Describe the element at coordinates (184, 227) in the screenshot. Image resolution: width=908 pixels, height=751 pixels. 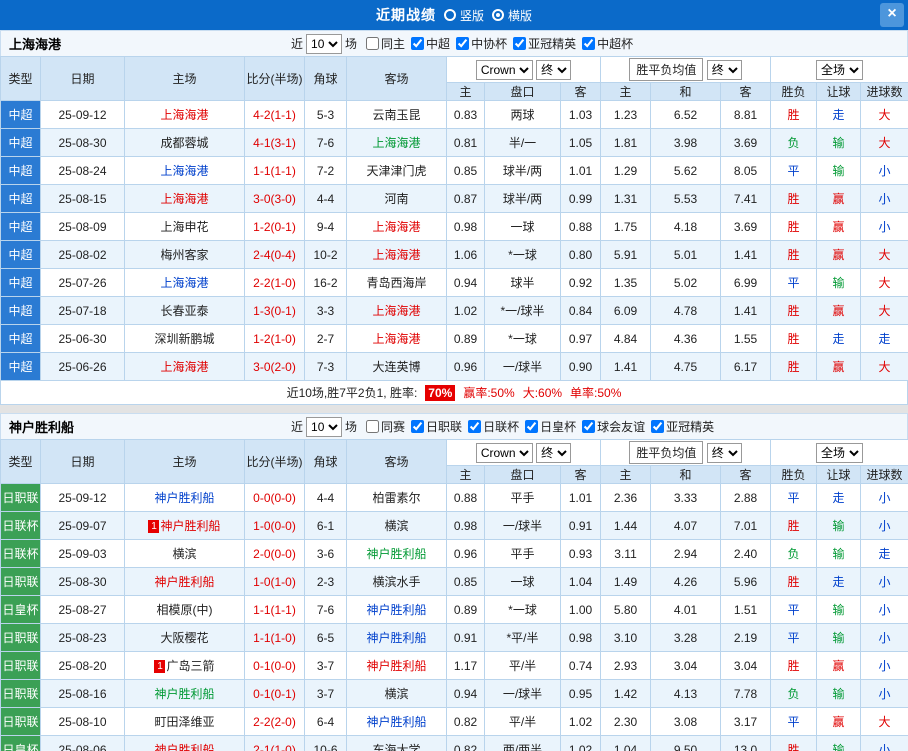
I see `home-team: 上海申花` at that location.